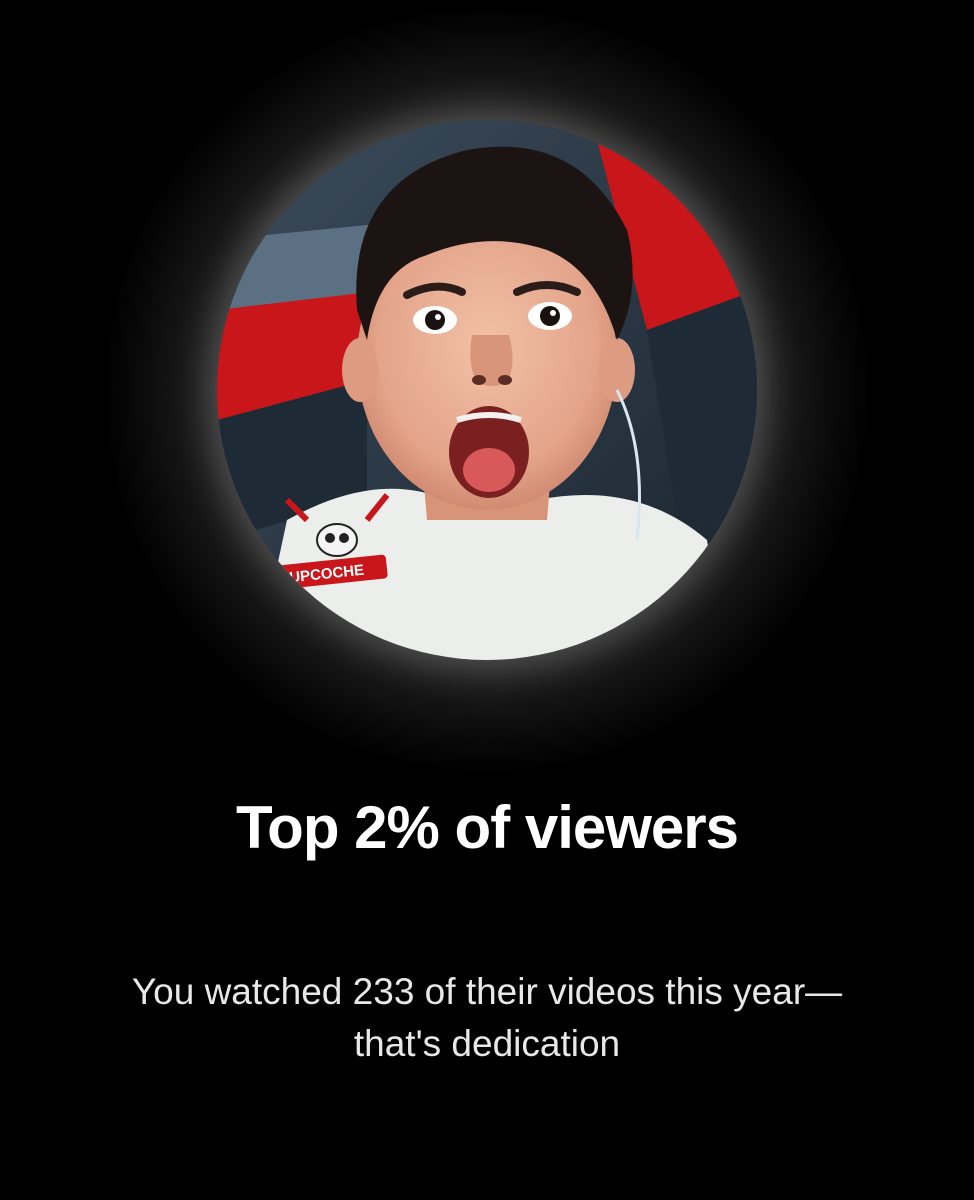 Image resolution: width=974 pixels, height=1200 pixels. Describe the element at coordinates (487, 827) in the screenshot. I see `stat-headline: Top 2% of viewers` at that location.